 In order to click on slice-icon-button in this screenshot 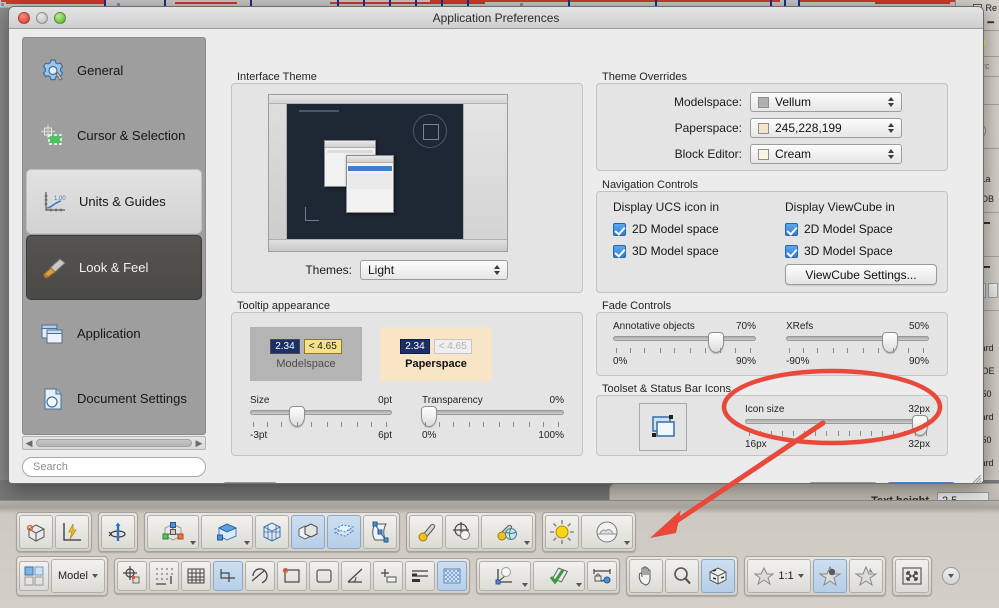, I will do `click(344, 532)`.